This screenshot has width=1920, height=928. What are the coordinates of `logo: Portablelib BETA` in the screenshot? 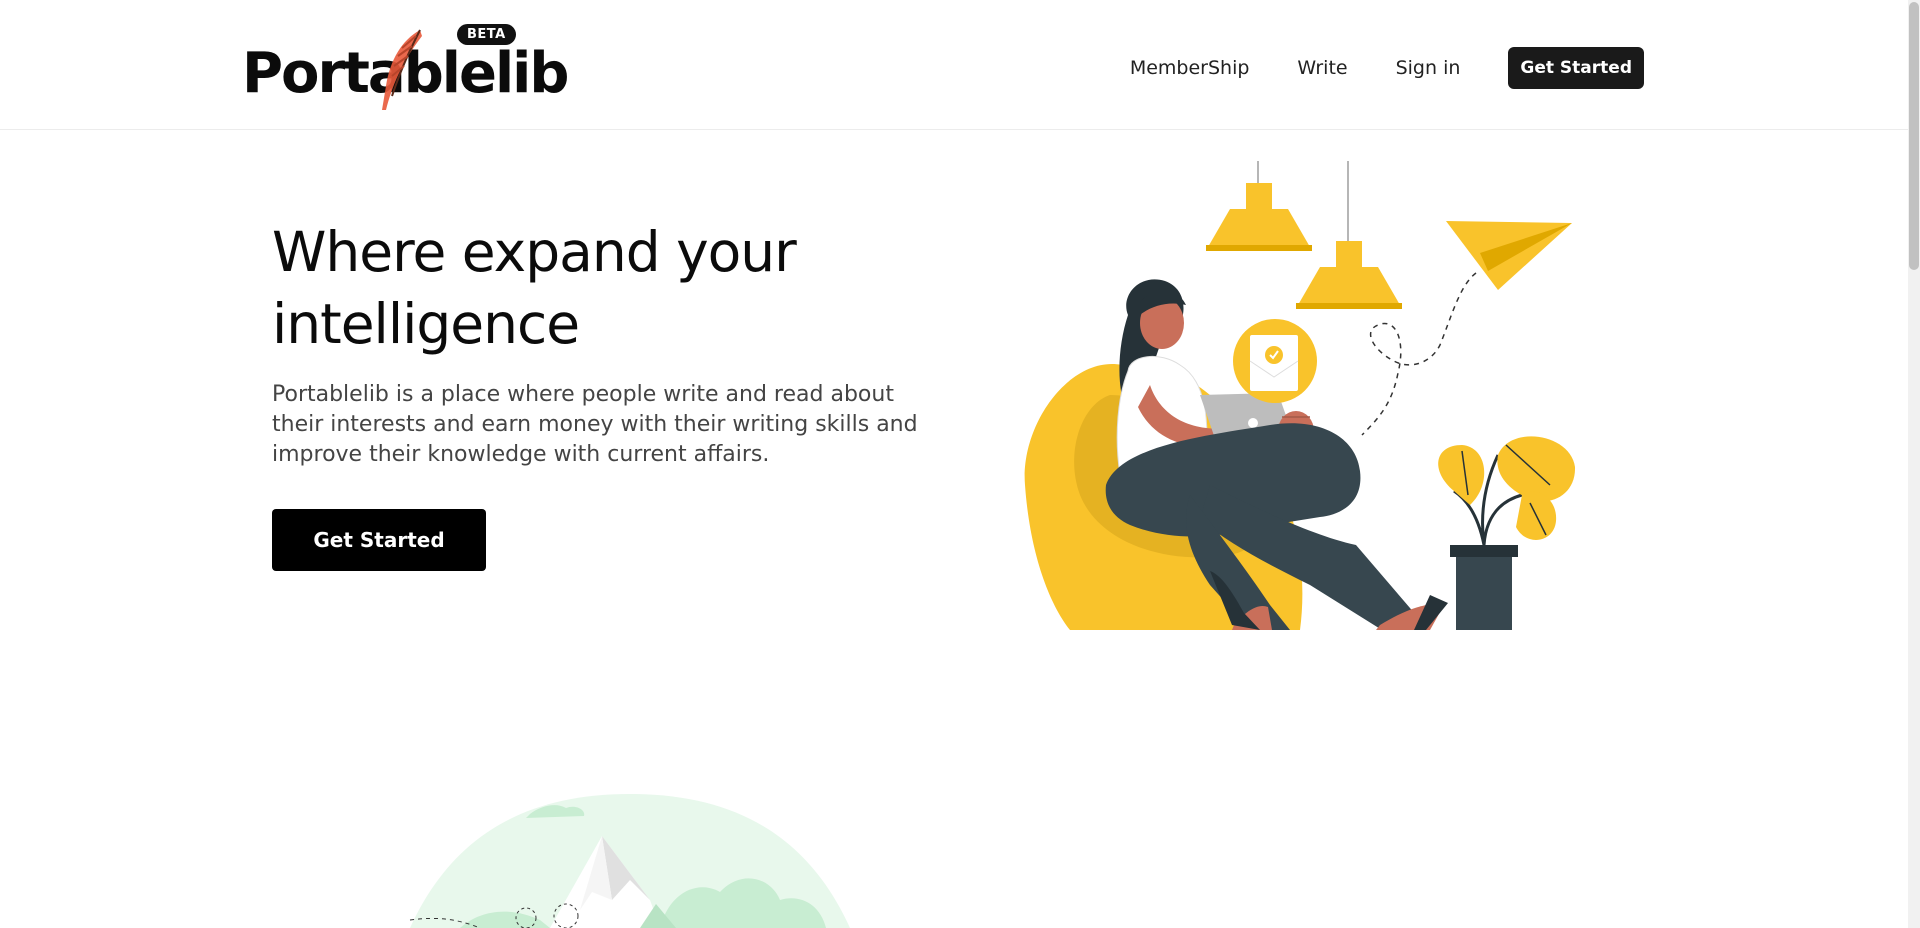 It's located at (412, 67).